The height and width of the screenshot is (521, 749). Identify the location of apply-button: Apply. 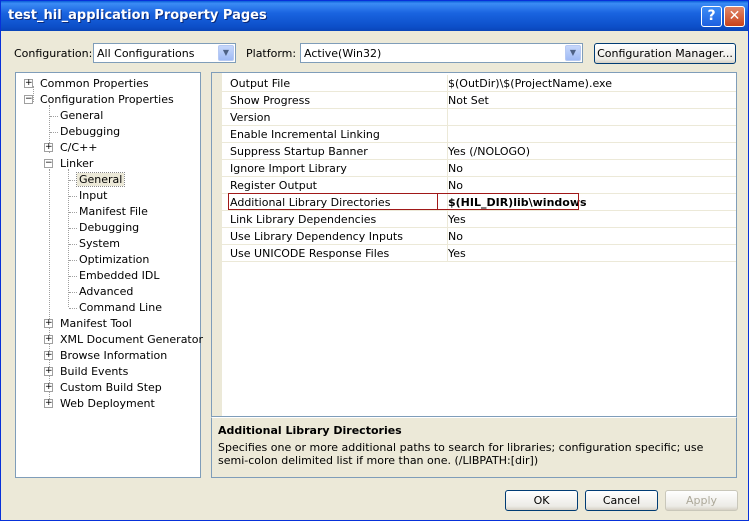
(701, 500).